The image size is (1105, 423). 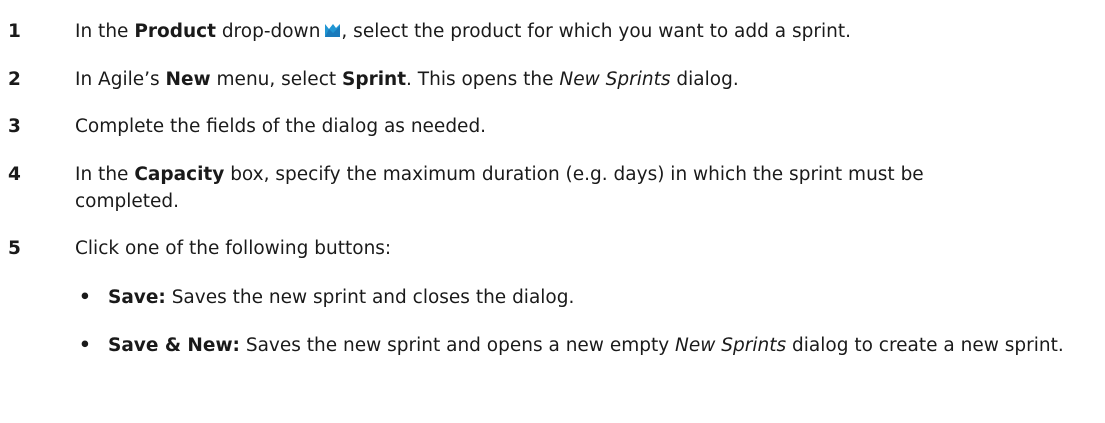 What do you see at coordinates (179, 174) in the screenshot?
I see `ui-term-capacity: Capacity` at bounding box center [179, 174].